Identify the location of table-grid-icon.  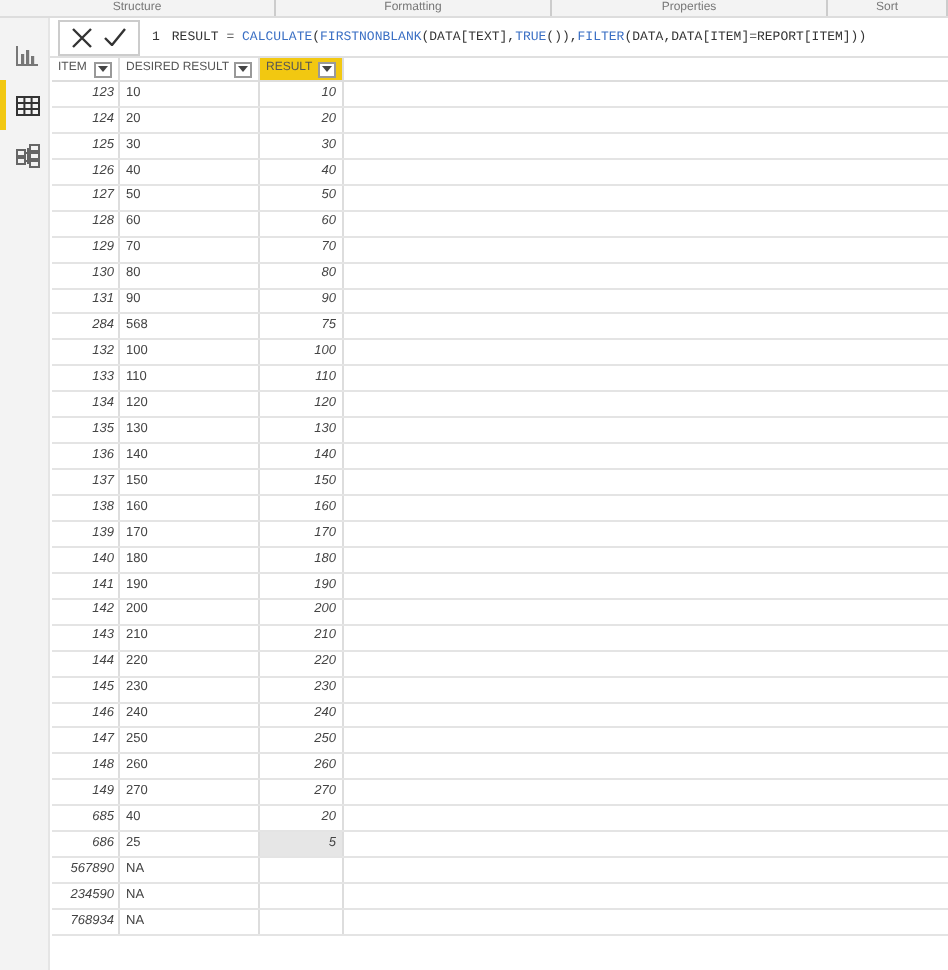
(27, 105).